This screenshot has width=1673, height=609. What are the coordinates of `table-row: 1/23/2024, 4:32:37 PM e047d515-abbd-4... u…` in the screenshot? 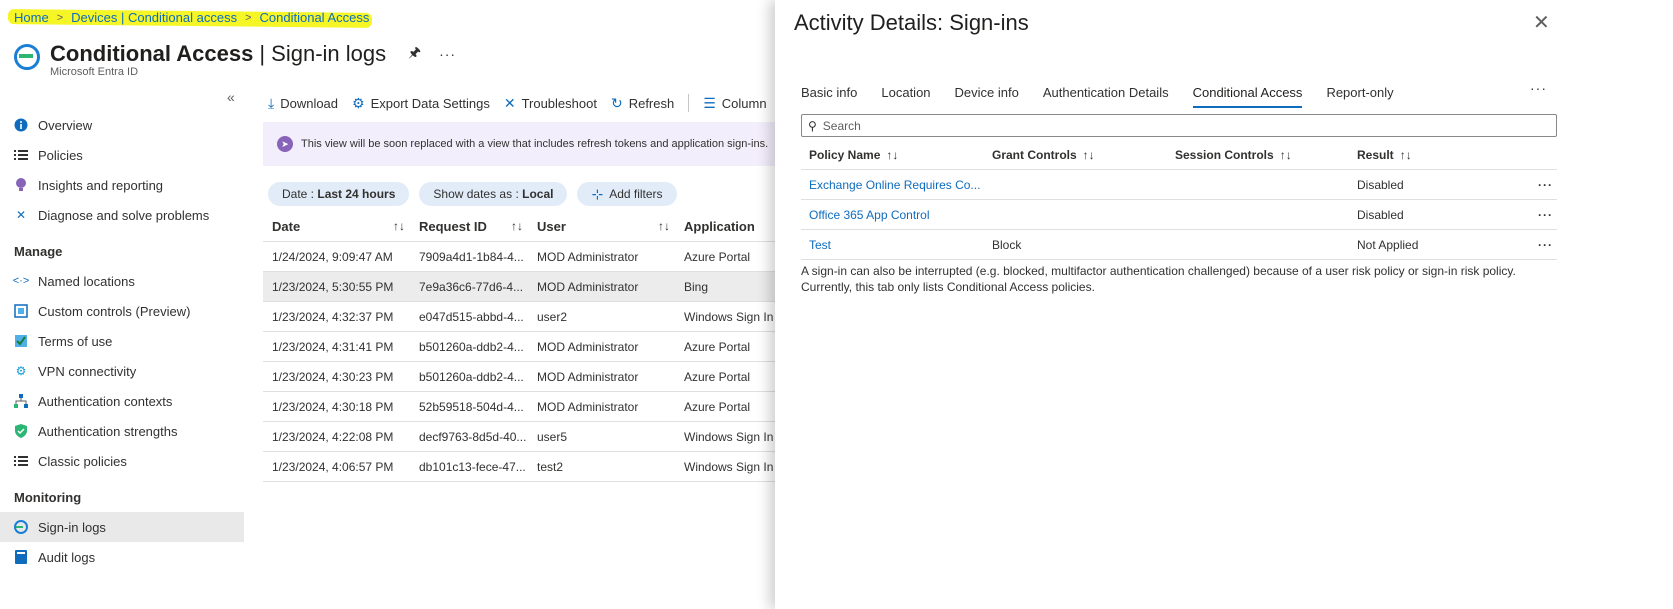 It's located at (523, 317).